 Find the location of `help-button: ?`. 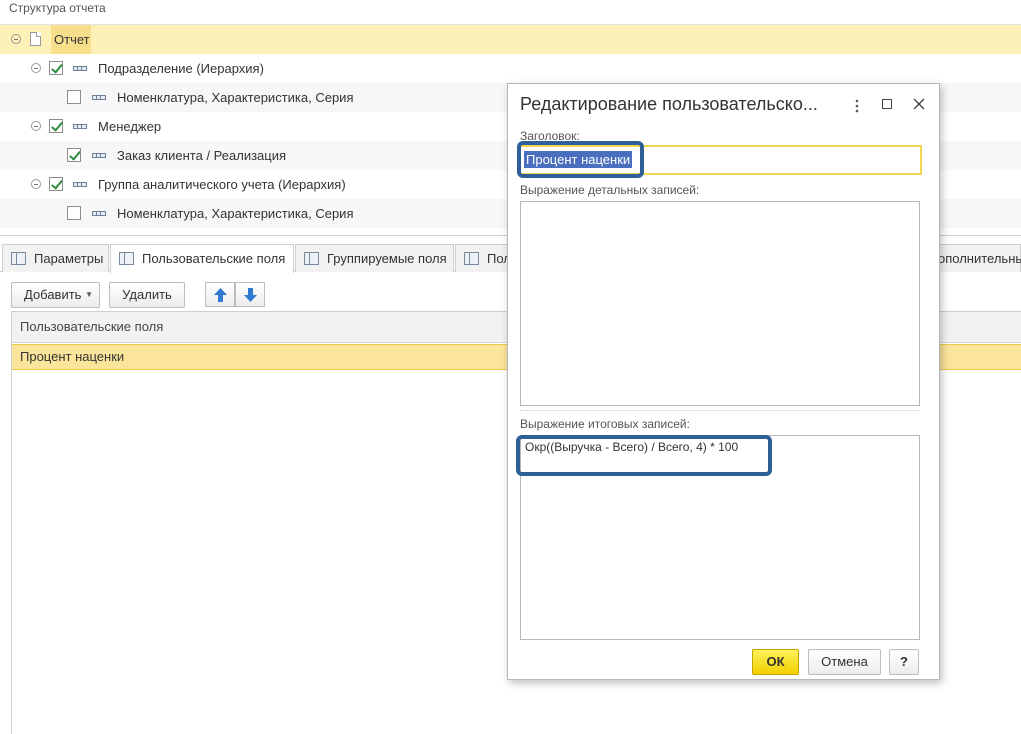

help-button: ? is located at coordinates (904, 662).